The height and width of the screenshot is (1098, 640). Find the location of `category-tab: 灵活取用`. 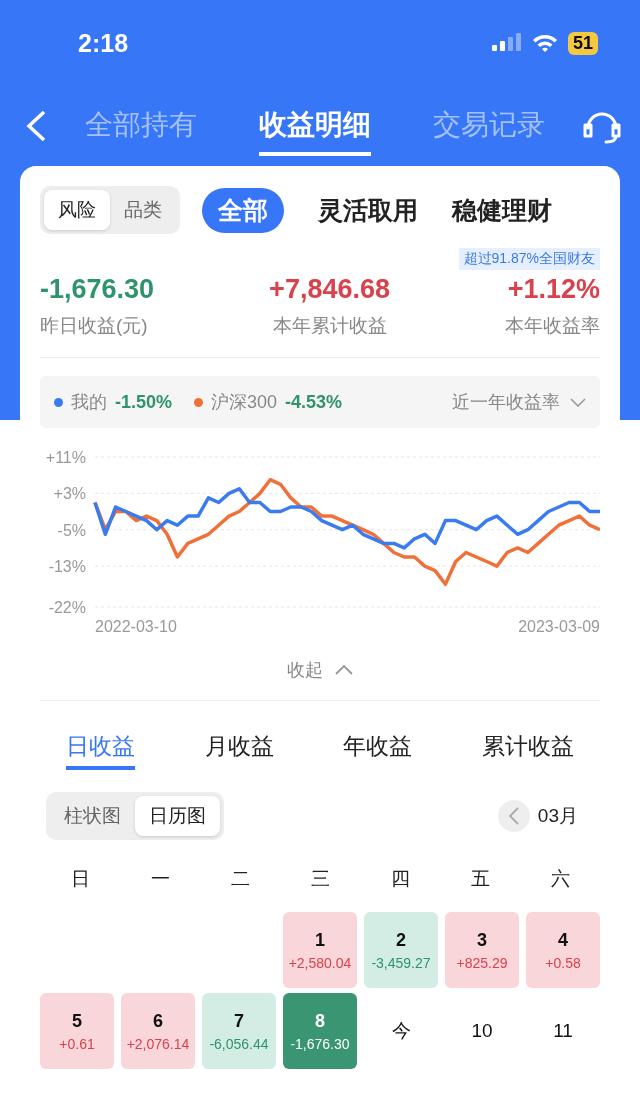

category-tab: 灵活取用 is located at coordinates (368, 210).